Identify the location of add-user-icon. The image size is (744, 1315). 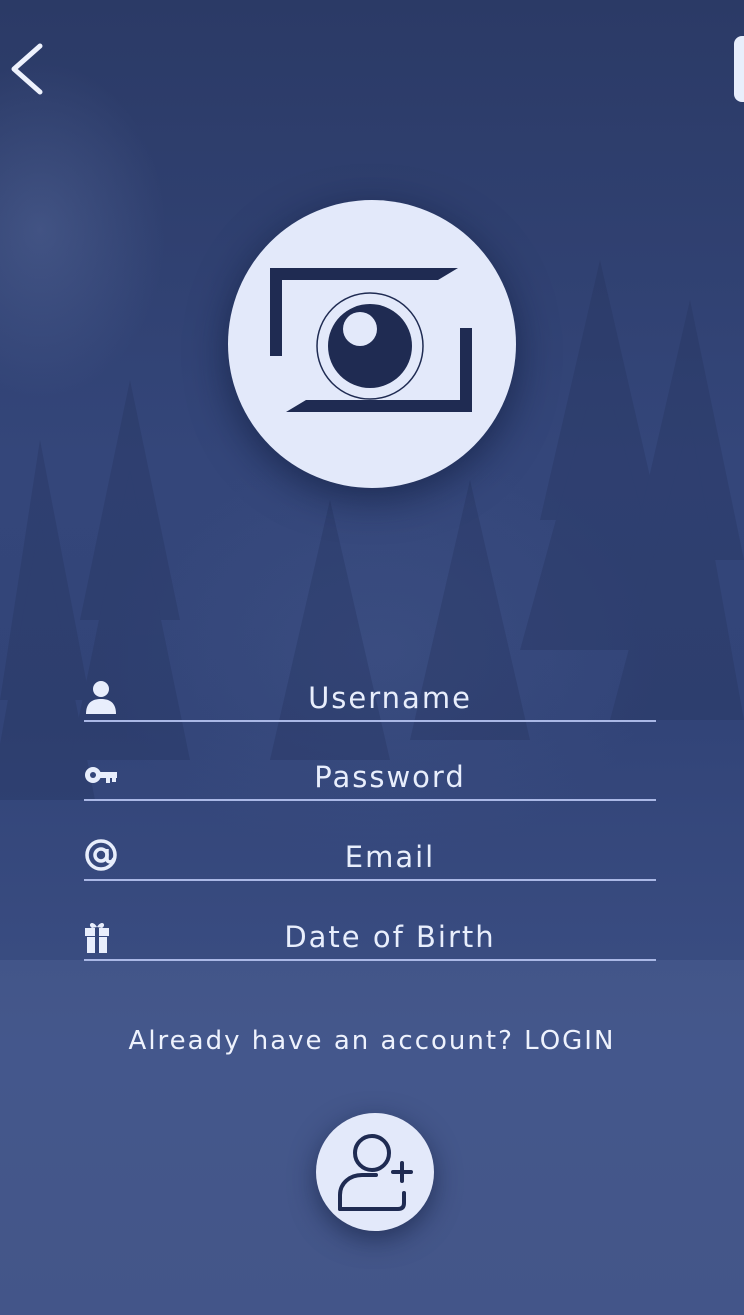
(375, 1172).